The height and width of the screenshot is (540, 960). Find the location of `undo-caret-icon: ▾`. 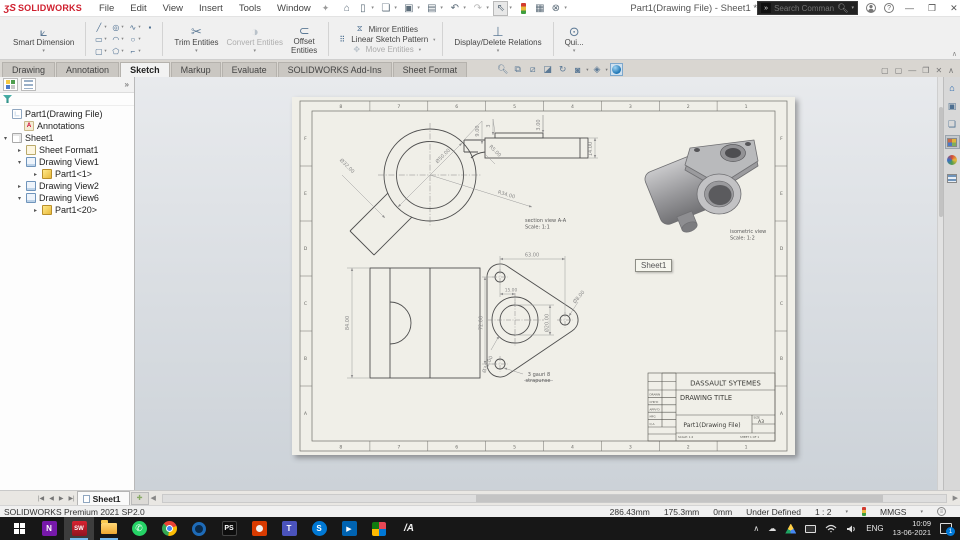

undo-caret-icon: ▾ is located at coordinates (466, 8).